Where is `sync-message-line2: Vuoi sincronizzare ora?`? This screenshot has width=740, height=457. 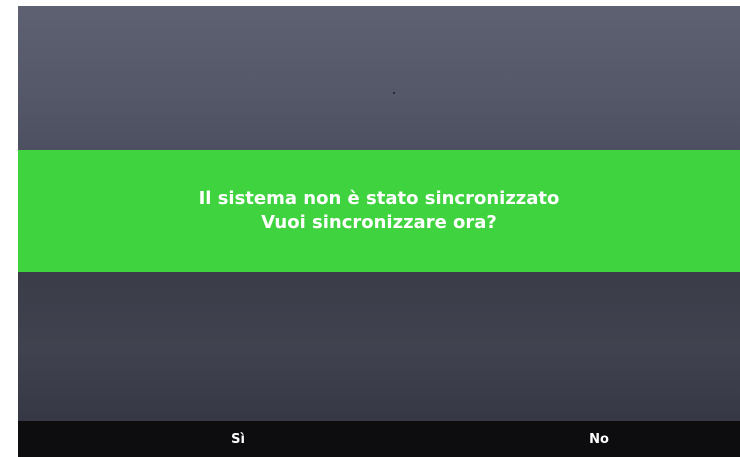
sync-message-line2: Vuoi sincronizzare ora? is located at coordinates (379, 222).